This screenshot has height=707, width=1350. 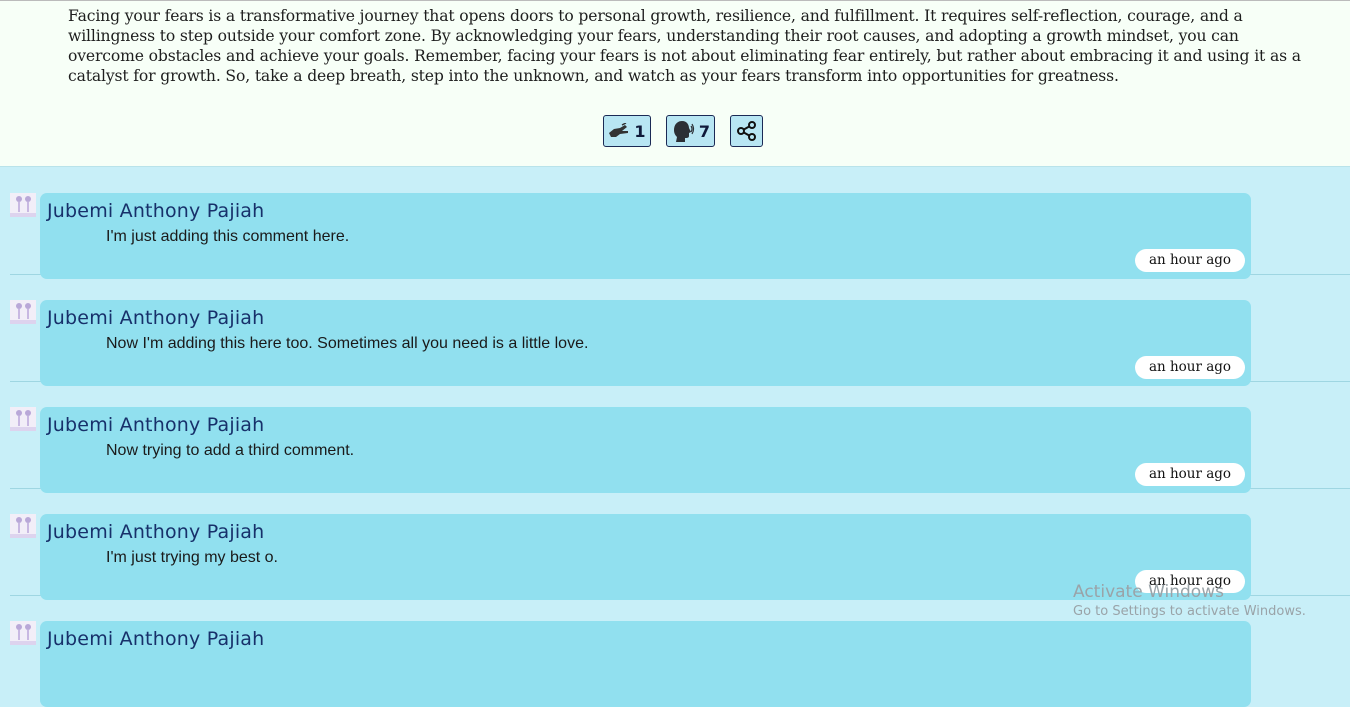 What do you see at coordinates (192, 557) in the screenshot?
I see `comment-text: I'm just trying my best o.` at bounding box center [192, 557].